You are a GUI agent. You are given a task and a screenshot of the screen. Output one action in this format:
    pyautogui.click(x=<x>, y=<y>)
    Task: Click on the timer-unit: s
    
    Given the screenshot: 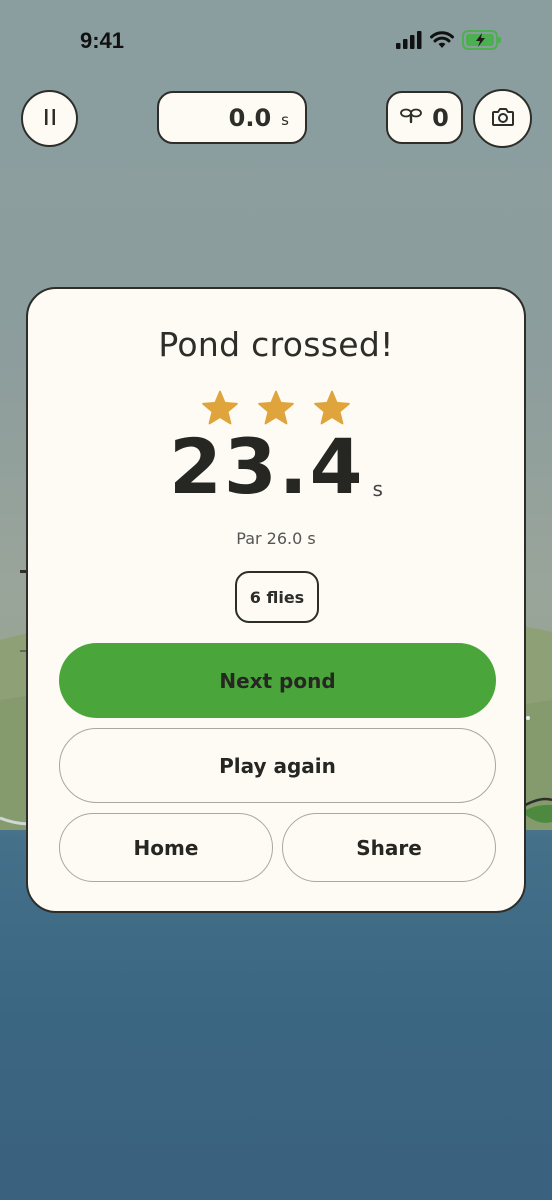 What is the action you would take?
    pyautogui.click(x=285, y=119)
    